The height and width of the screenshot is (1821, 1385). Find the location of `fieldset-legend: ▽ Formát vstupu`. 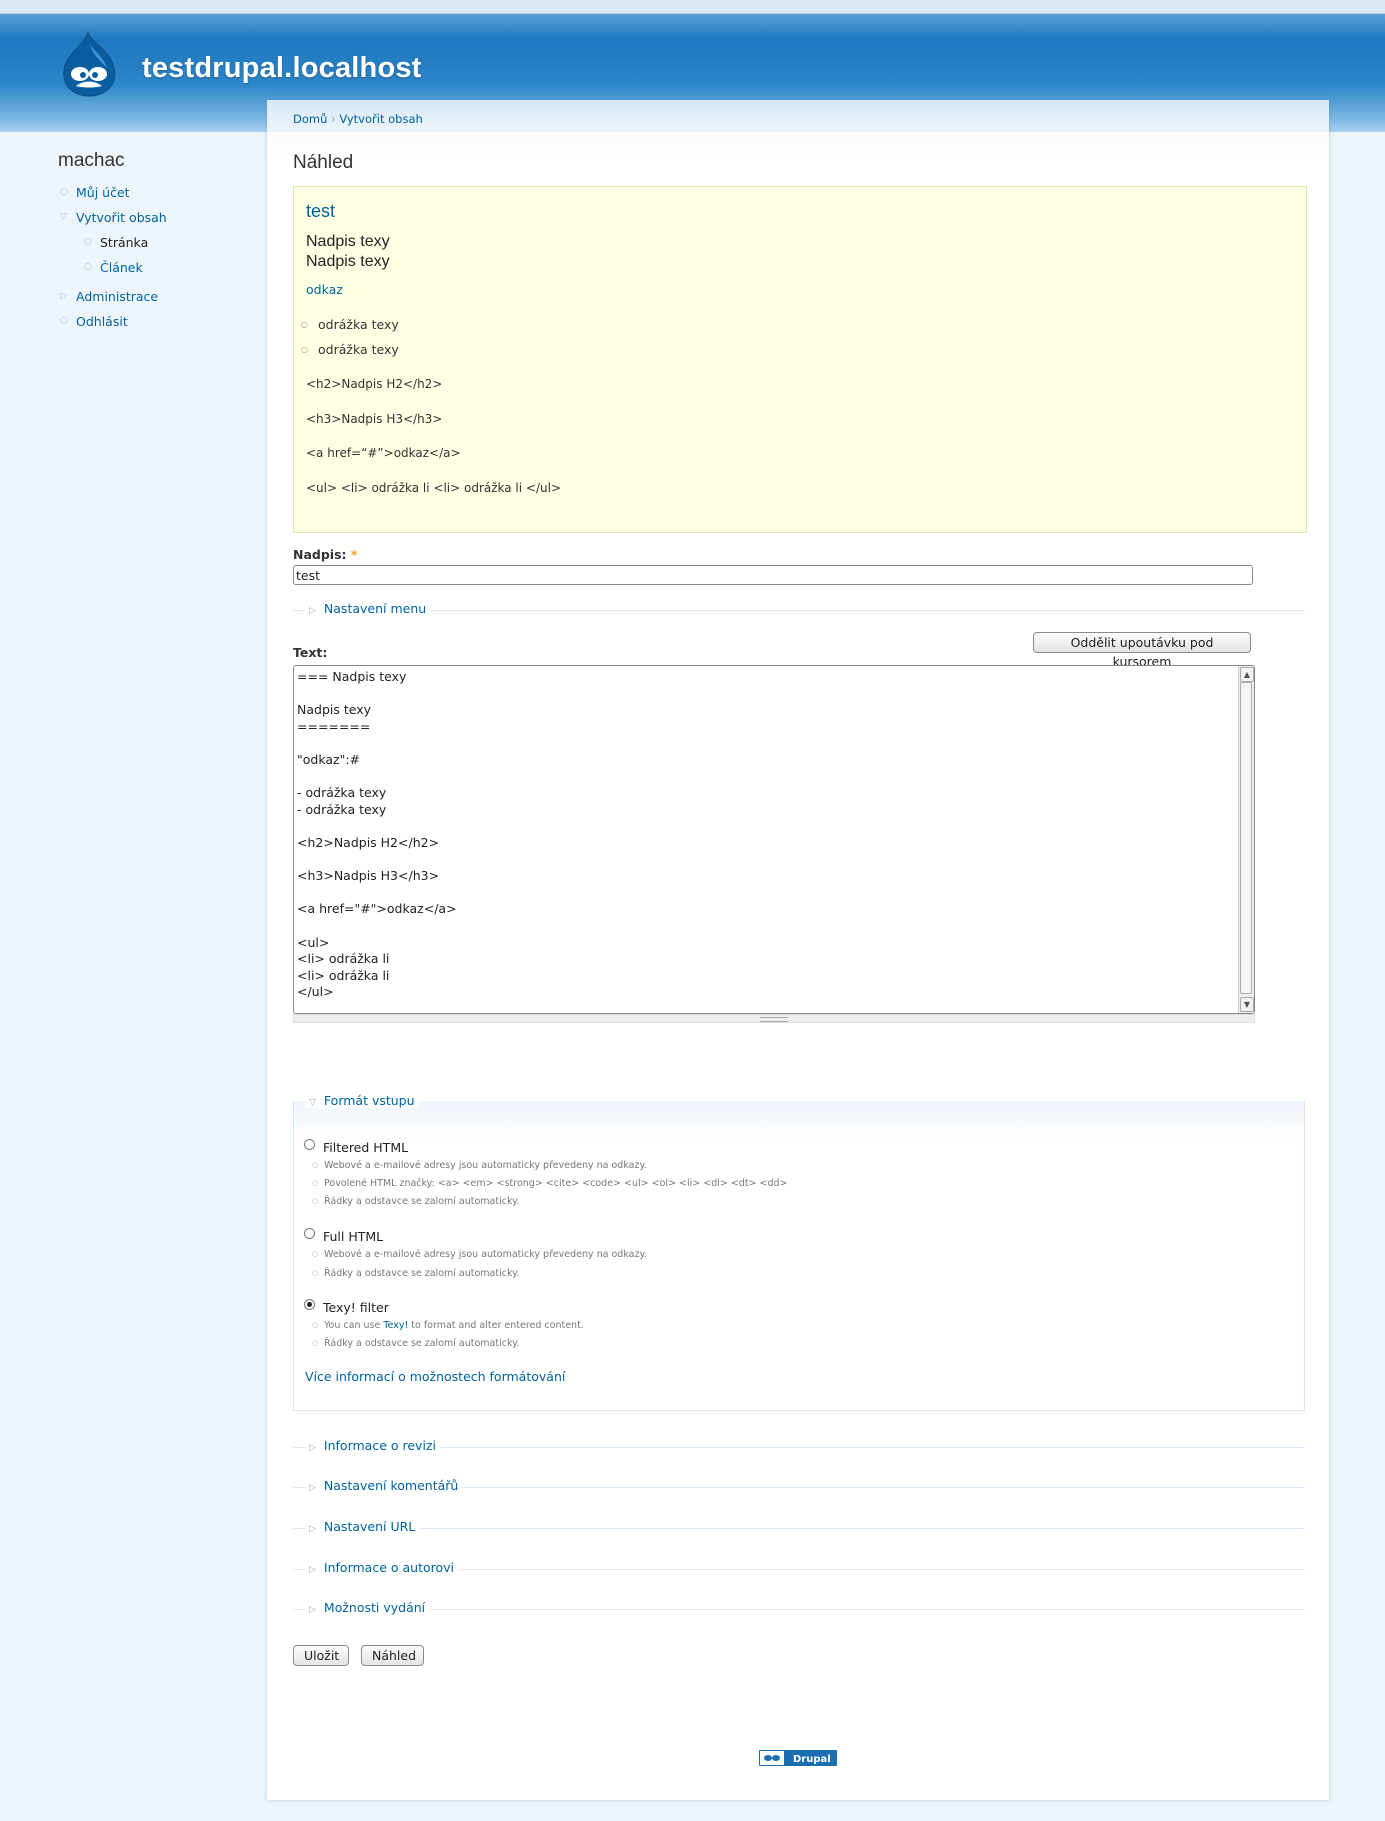

fieldset-legend: ▽ Formát vstupu is located at coordinates (362, 1100).